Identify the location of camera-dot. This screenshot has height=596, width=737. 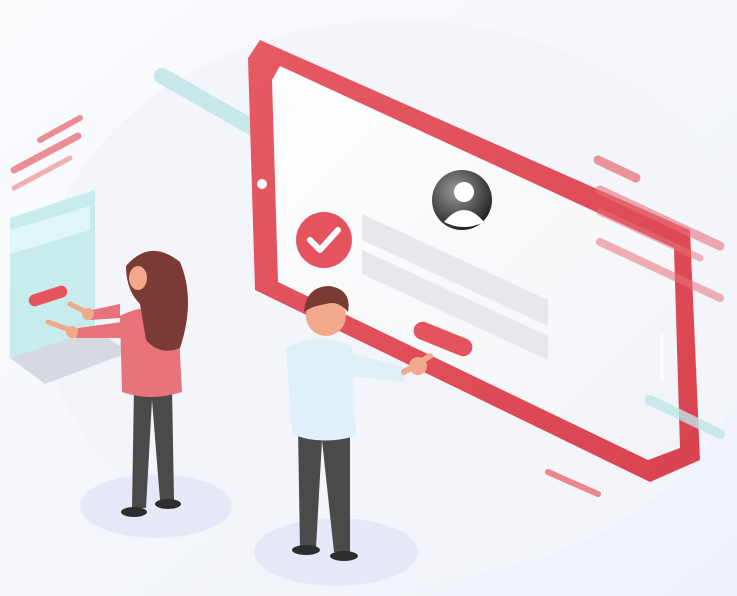
(262, 184).